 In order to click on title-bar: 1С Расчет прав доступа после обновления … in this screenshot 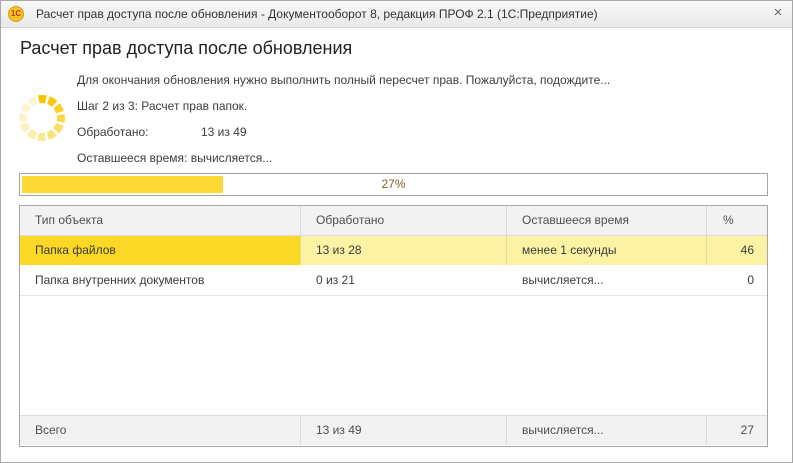, I will do `click(396, 14)`.